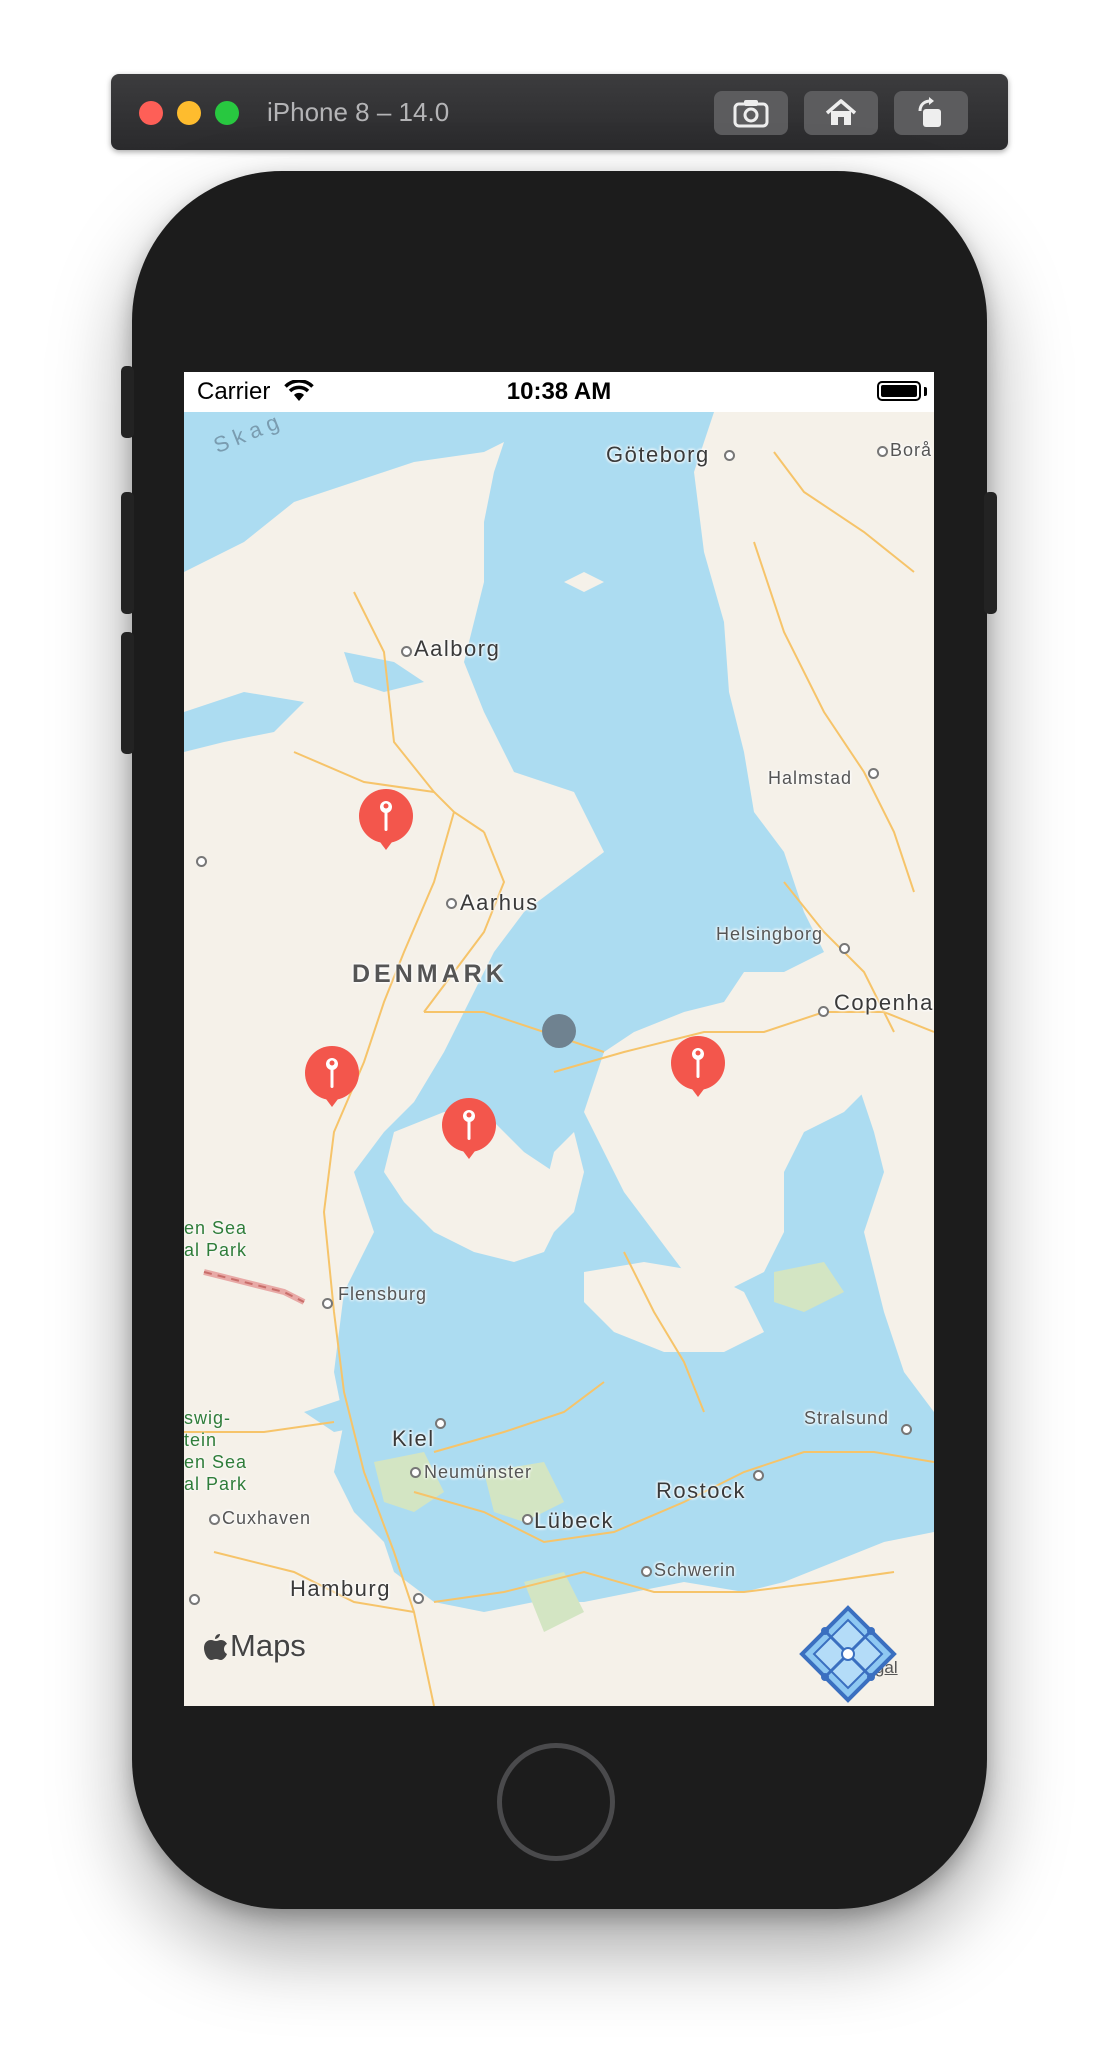  Describe the element at coordinates (216, 1462) in the screenshot. I see `park-label-schleswig-3: en Sea` at that location.